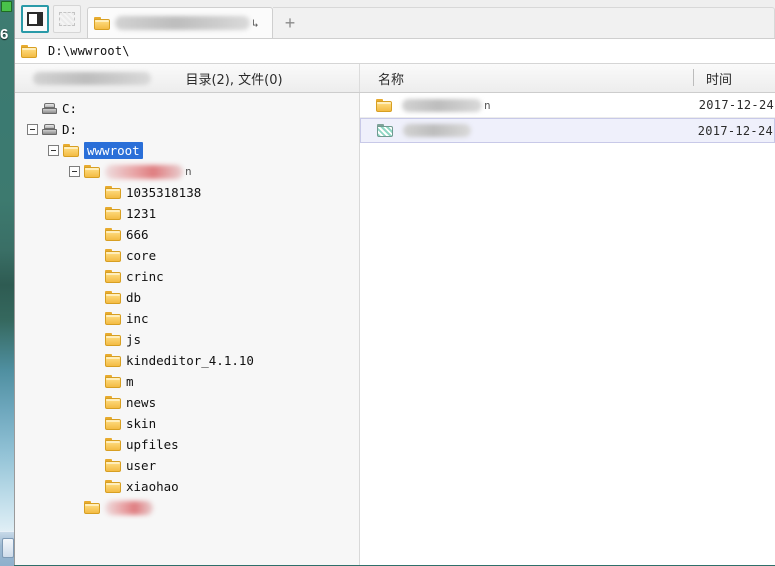 The width and height of the screenshot is (775, 566). I want to click on dashed-pane-icon, so click(67, 19).